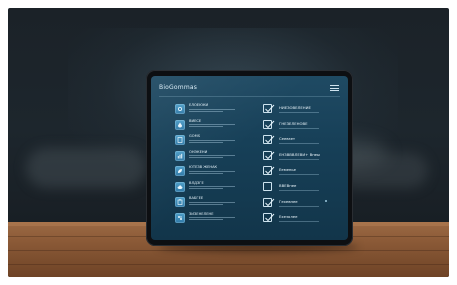  I want to click on leaf-icon, so click(180, 171).